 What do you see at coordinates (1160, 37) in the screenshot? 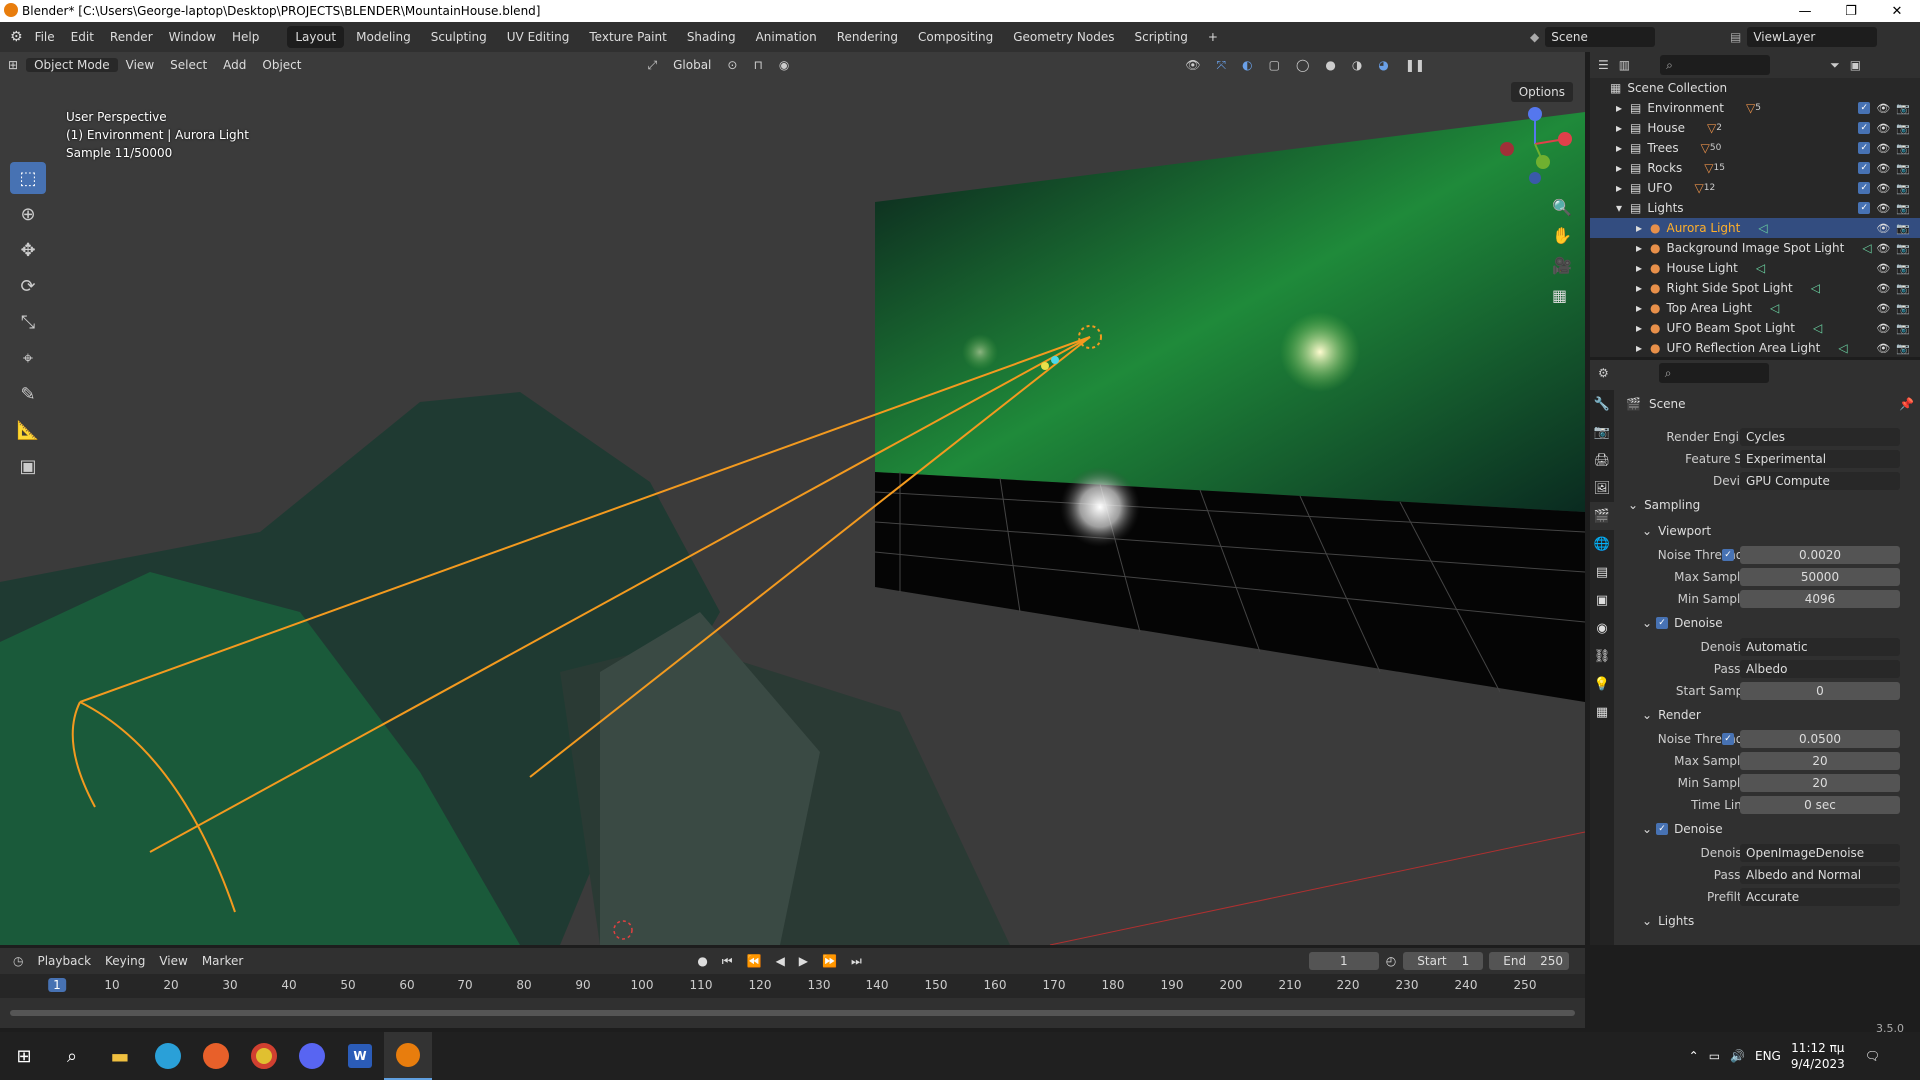
I see `tab-scripting: Scripting` at bounding box center [1160, 37].